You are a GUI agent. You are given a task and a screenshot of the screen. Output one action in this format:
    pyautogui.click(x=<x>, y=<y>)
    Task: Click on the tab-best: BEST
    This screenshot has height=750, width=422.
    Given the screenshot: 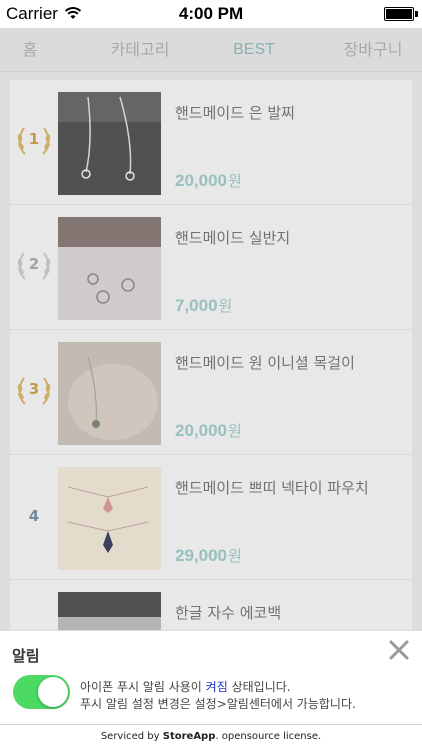 What is the action you would take?
    pyautogui.click(x=254, y=50)
    